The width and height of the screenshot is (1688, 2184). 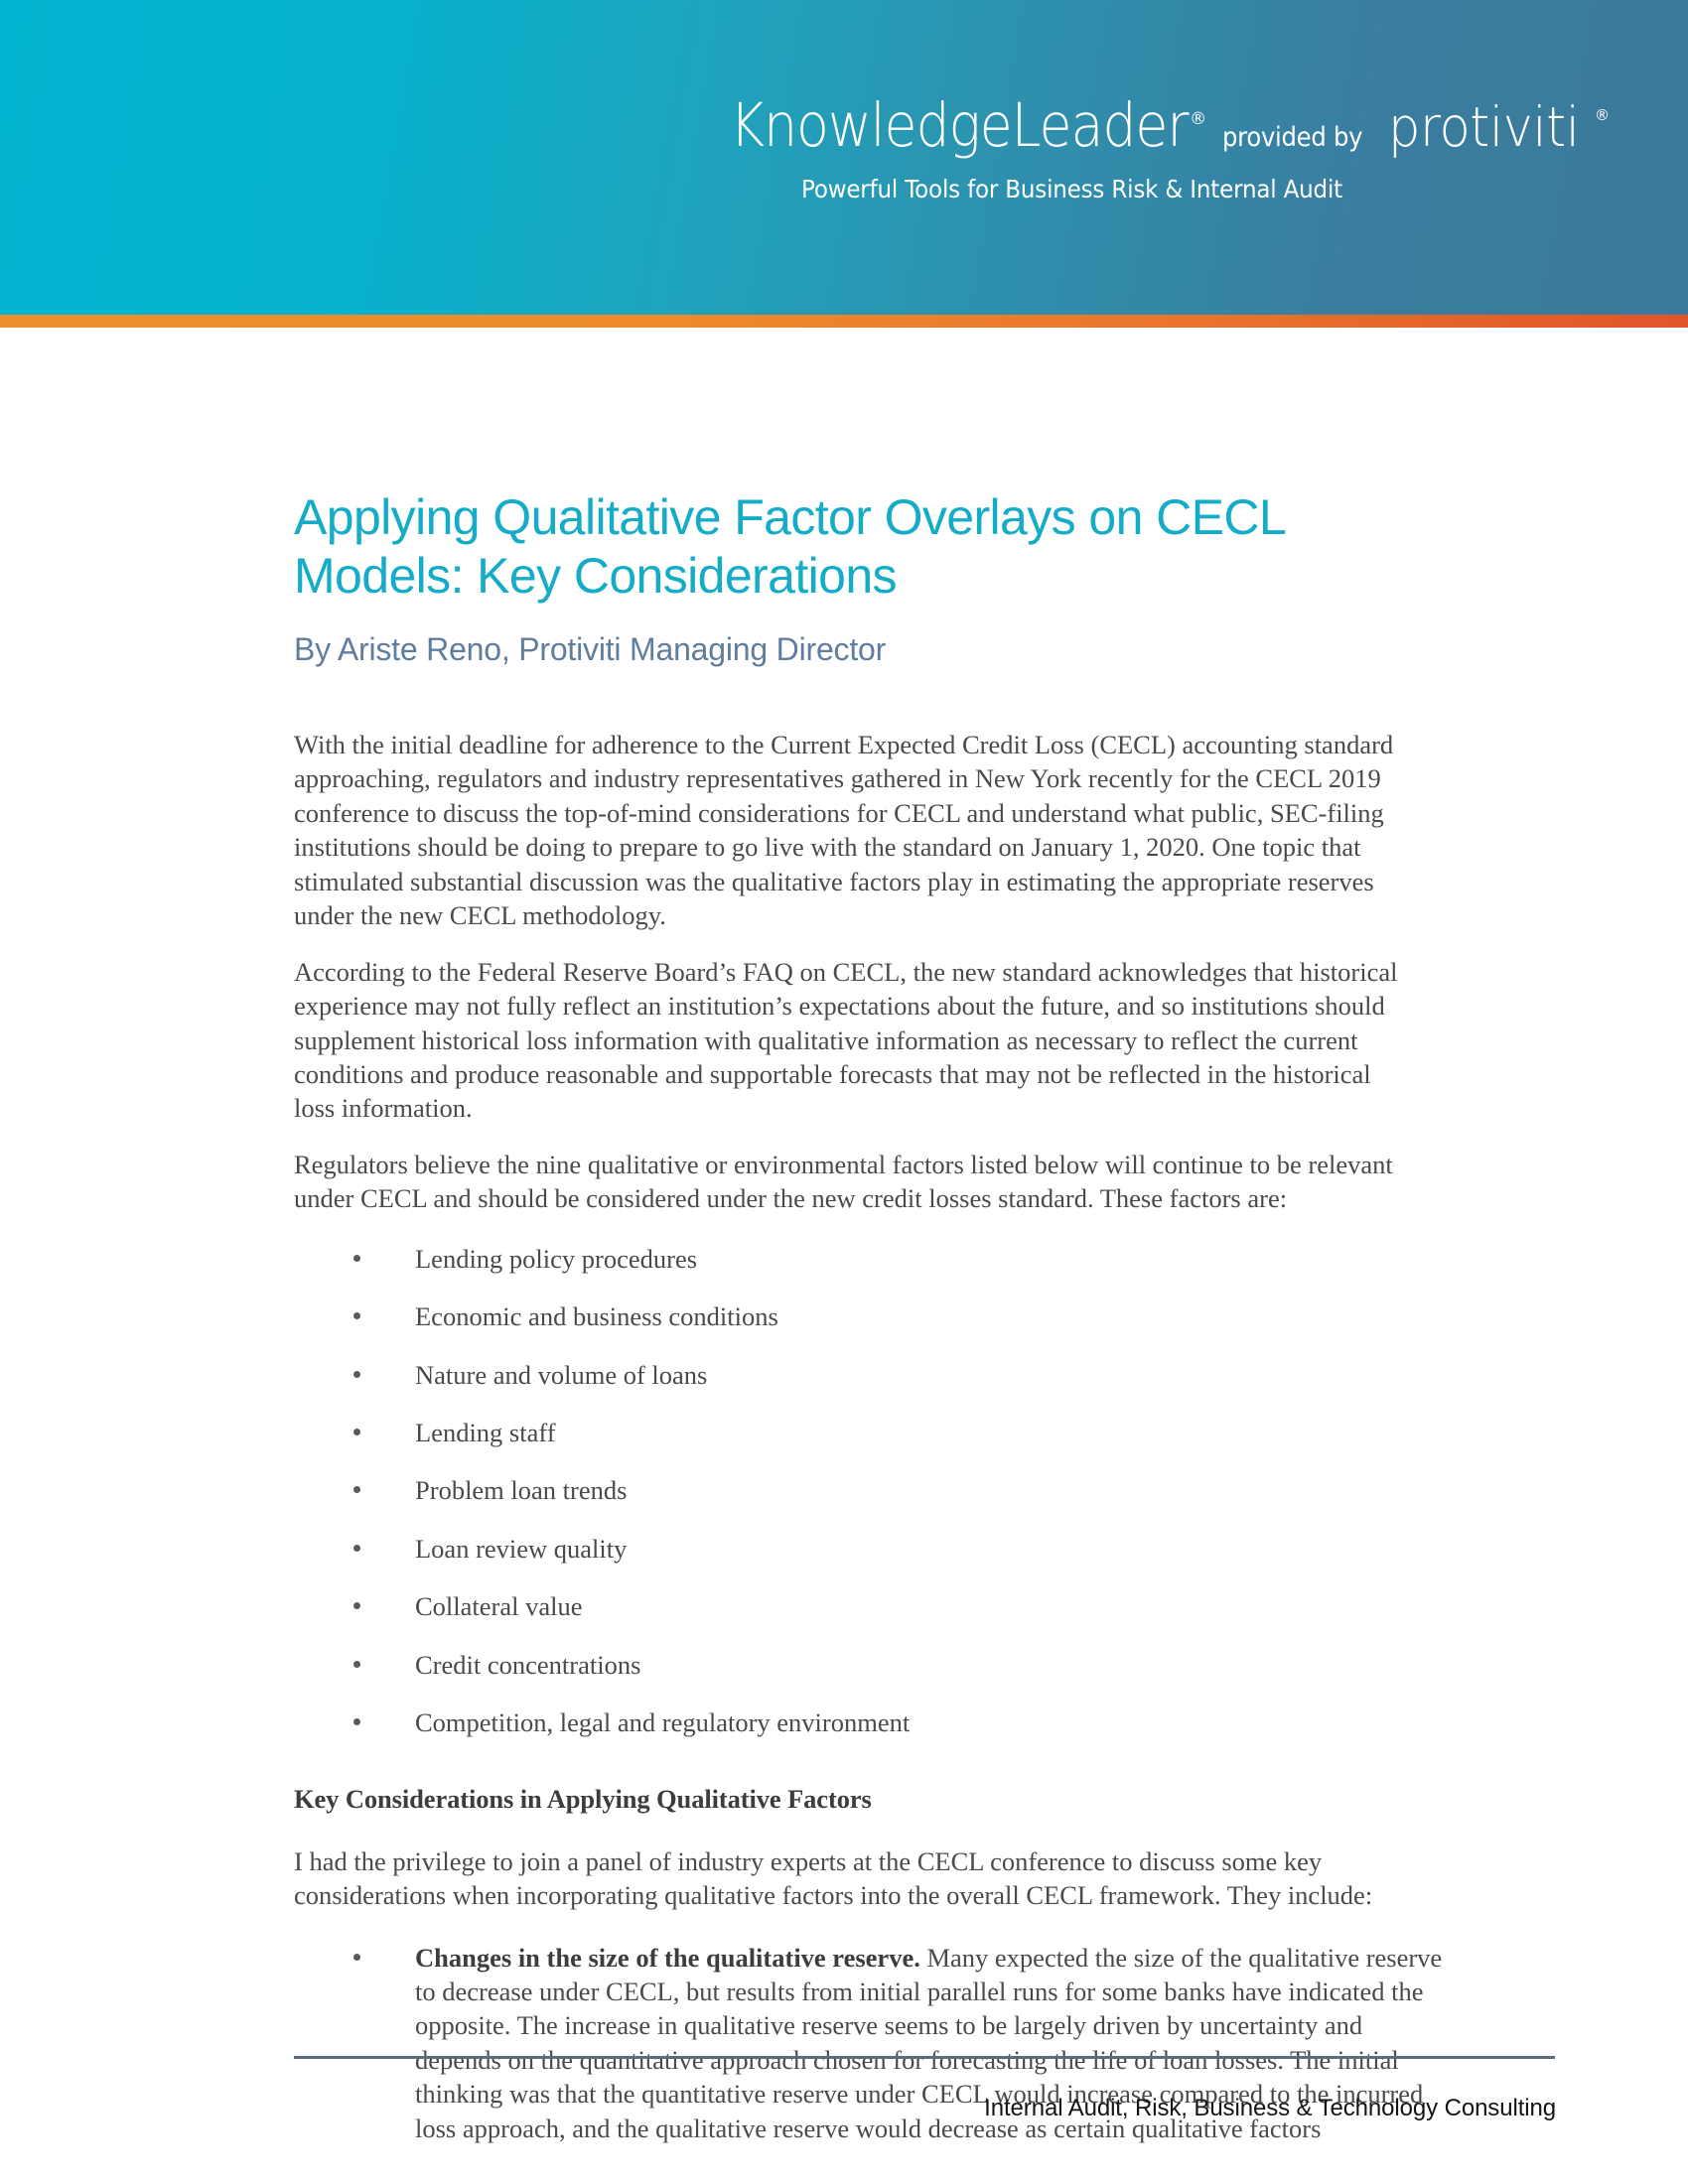 I want to click on list-item: Nature and volume of loans, so click(x=872, y=1375).